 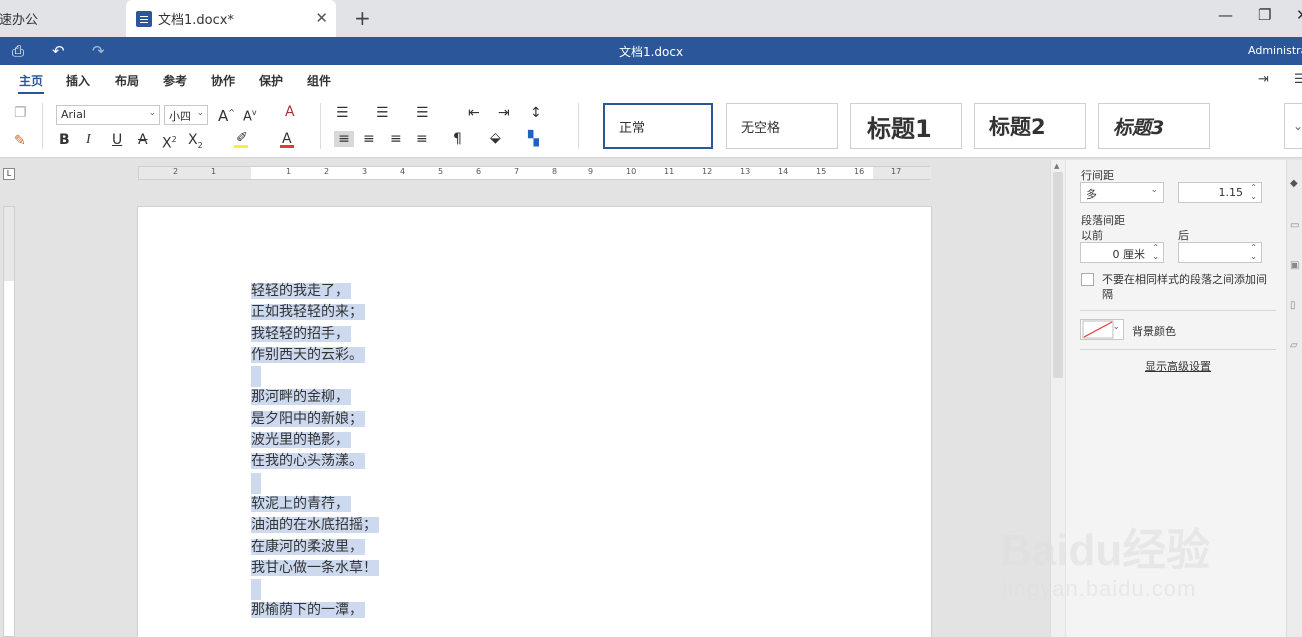 I want to click on italic-icon: I, so click(x=88, y=140).